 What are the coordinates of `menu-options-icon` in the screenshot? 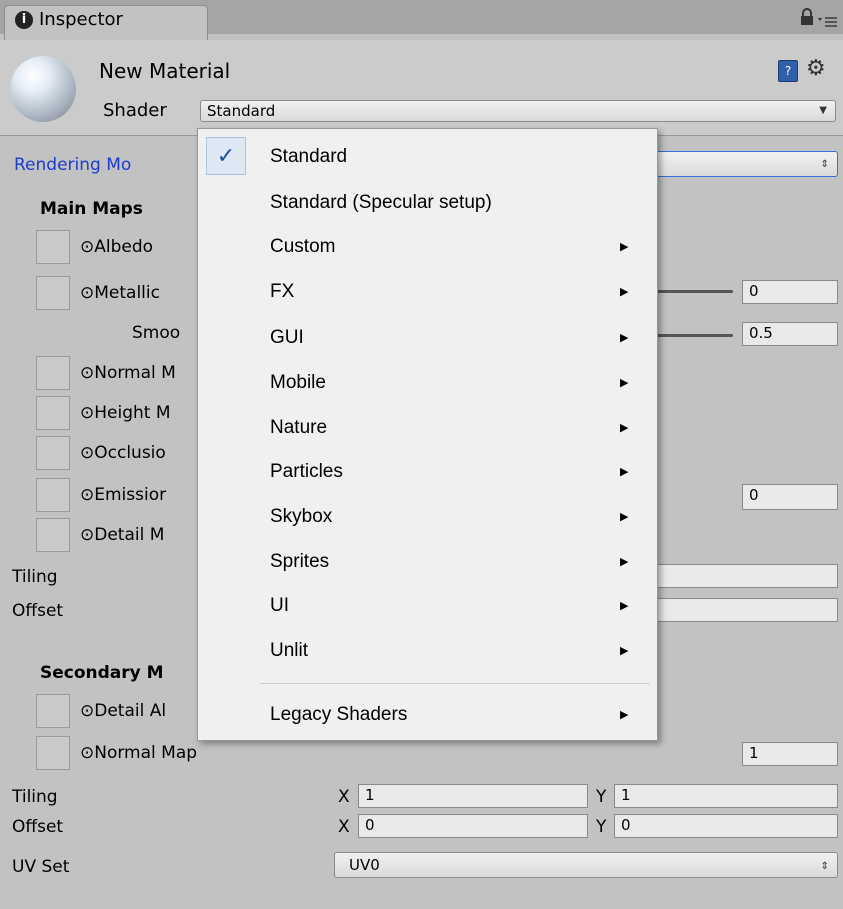 It's located at (828, 21).